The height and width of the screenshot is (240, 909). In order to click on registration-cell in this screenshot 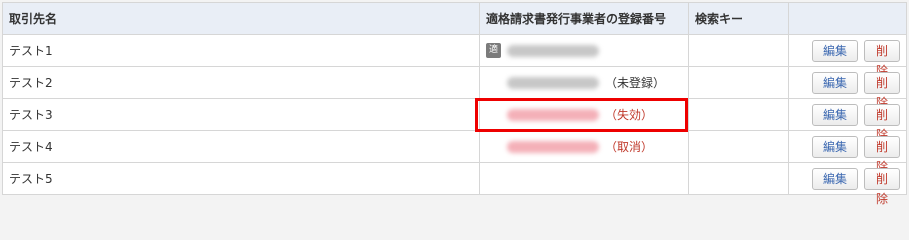, I will do `click(584, 178)`.